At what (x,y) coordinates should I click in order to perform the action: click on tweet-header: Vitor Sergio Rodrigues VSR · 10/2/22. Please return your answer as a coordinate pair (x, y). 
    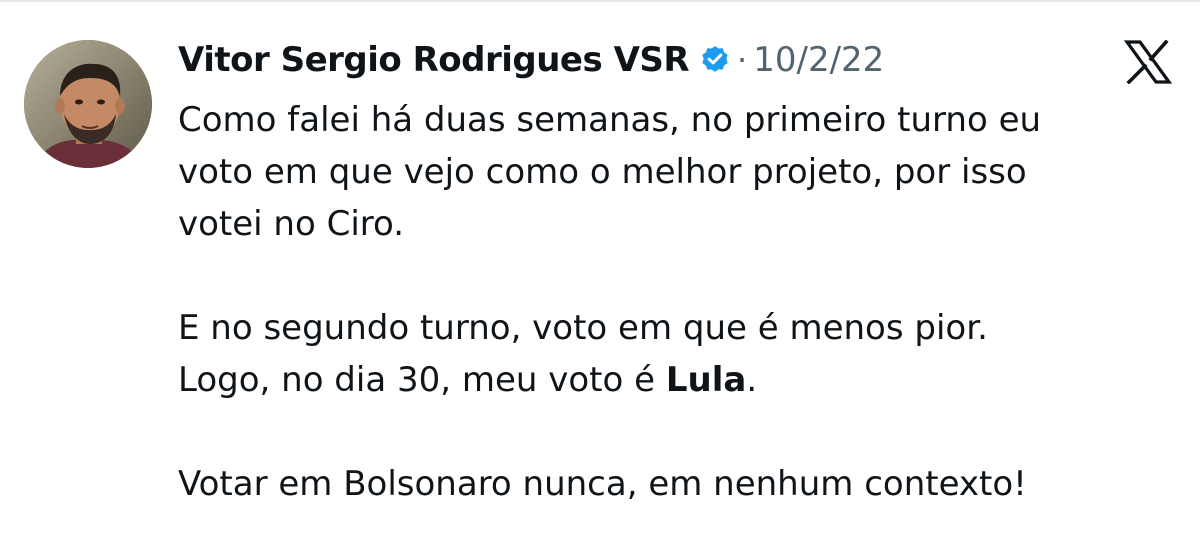
    Looking at the image, I should click on (531, 60).